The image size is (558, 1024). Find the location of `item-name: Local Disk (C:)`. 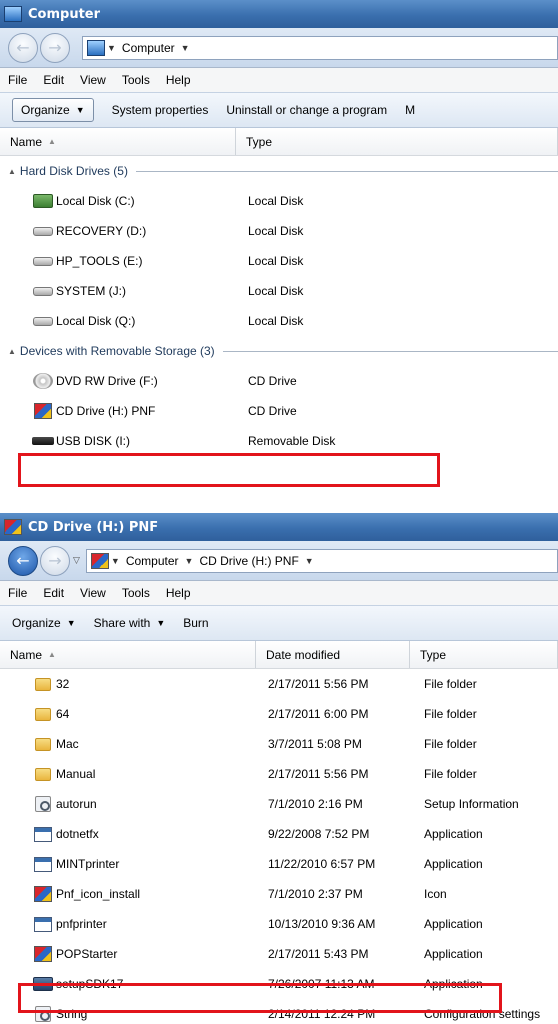

item-name: Local Disk (C:) is located at coordinates (95, 201).